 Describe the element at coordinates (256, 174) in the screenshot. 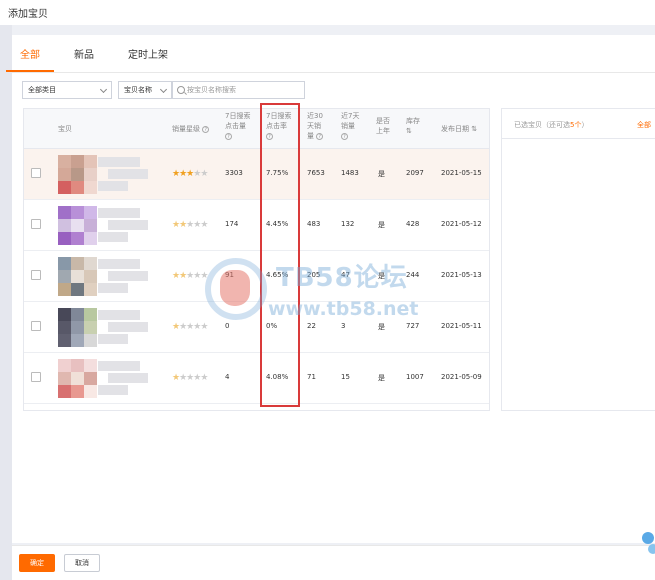

I see `table-row: ★★★★★ 3303 7.75% 7653 1483 是 2097 2021-05-15` at that location.